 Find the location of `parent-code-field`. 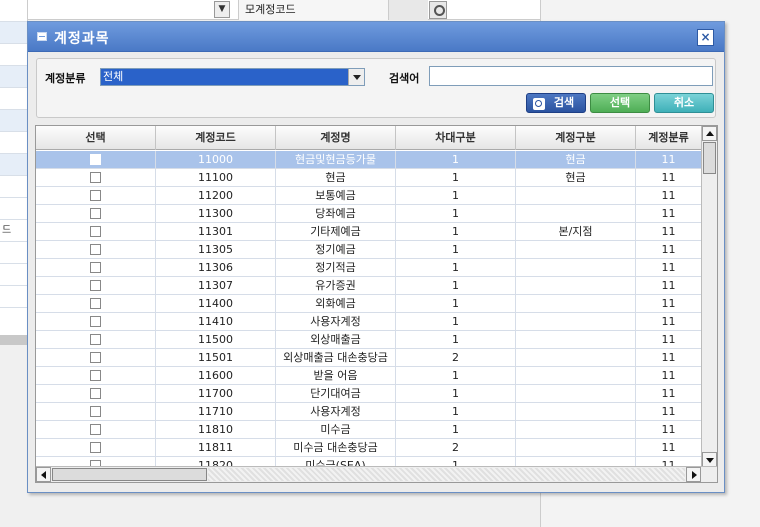

parent-code-field is located at coordinates (408, 10).